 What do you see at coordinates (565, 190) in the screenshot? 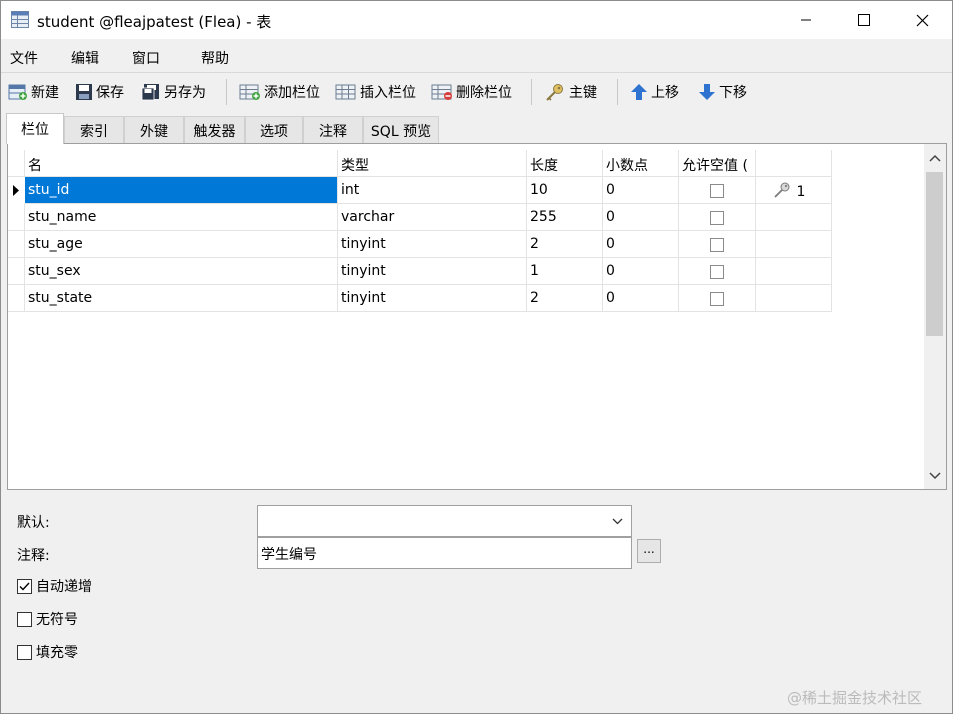
I see `field-length-cell: 10` at bounding box center [565, 190].